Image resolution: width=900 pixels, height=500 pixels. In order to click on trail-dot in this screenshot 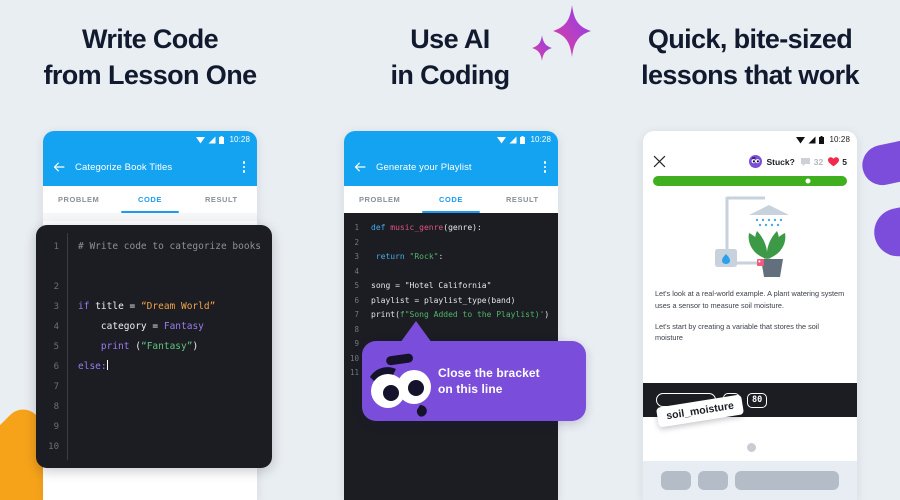, I will do `click(751, 447)`.